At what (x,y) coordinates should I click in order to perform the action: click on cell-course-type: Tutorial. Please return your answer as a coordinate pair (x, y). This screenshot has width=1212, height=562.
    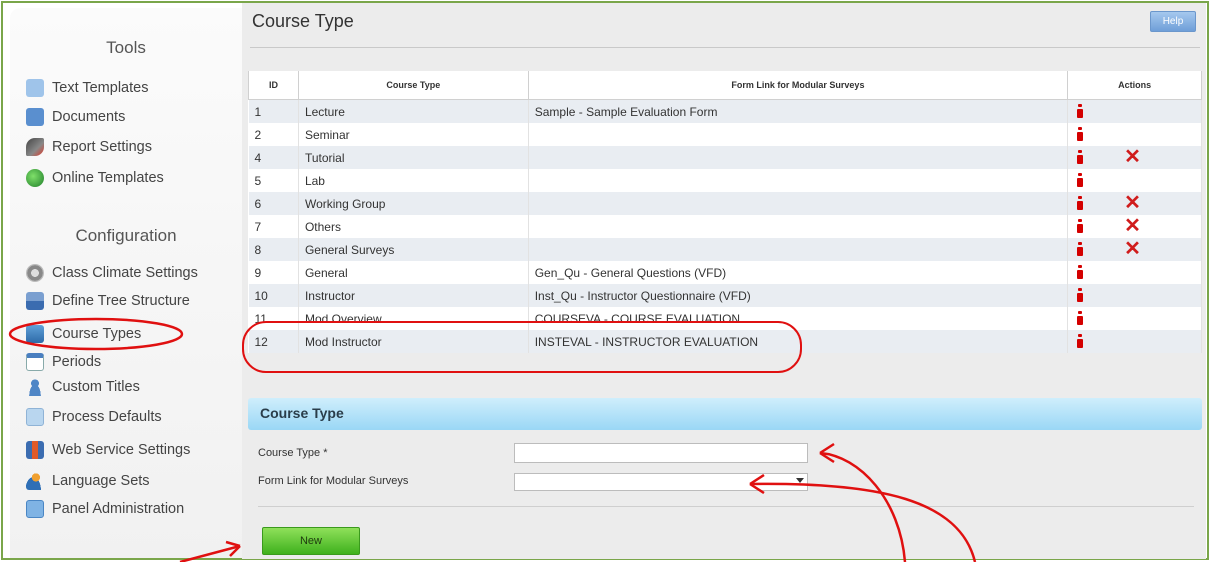
    Looking at the image, I should click on (413, 157).